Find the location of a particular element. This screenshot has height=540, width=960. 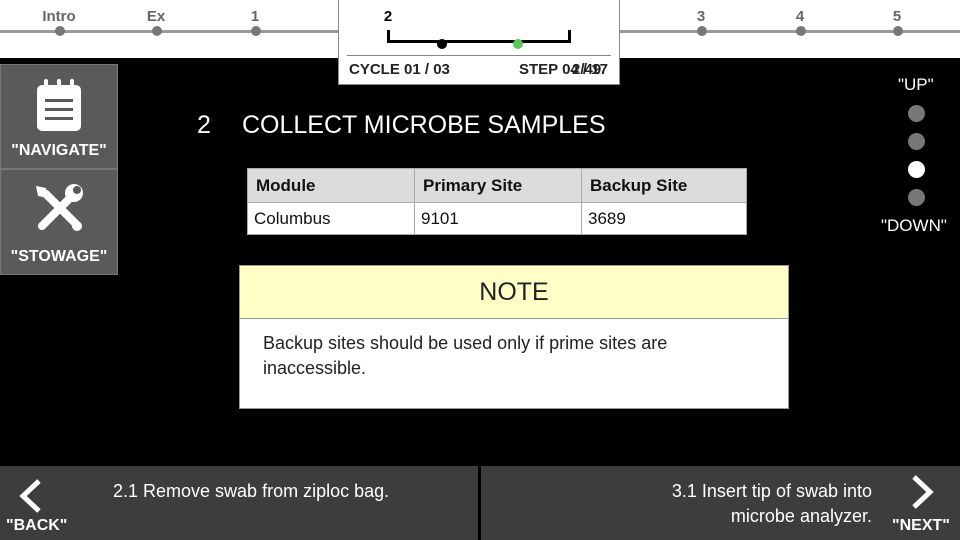

scroll-position-dot-active is located at coordinates (916, 169).